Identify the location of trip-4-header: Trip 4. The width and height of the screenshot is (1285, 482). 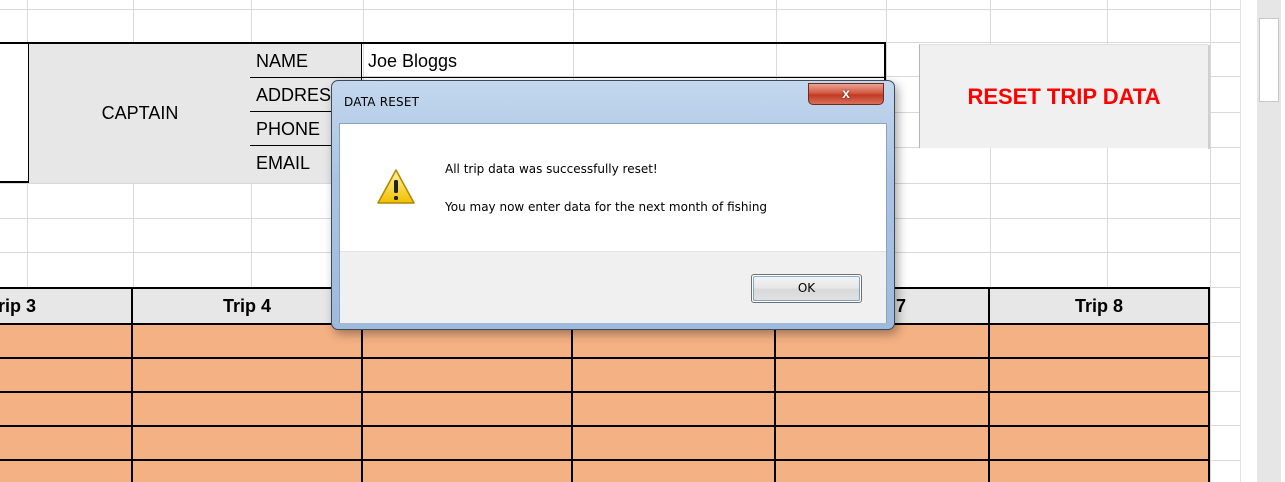
(248, 305).